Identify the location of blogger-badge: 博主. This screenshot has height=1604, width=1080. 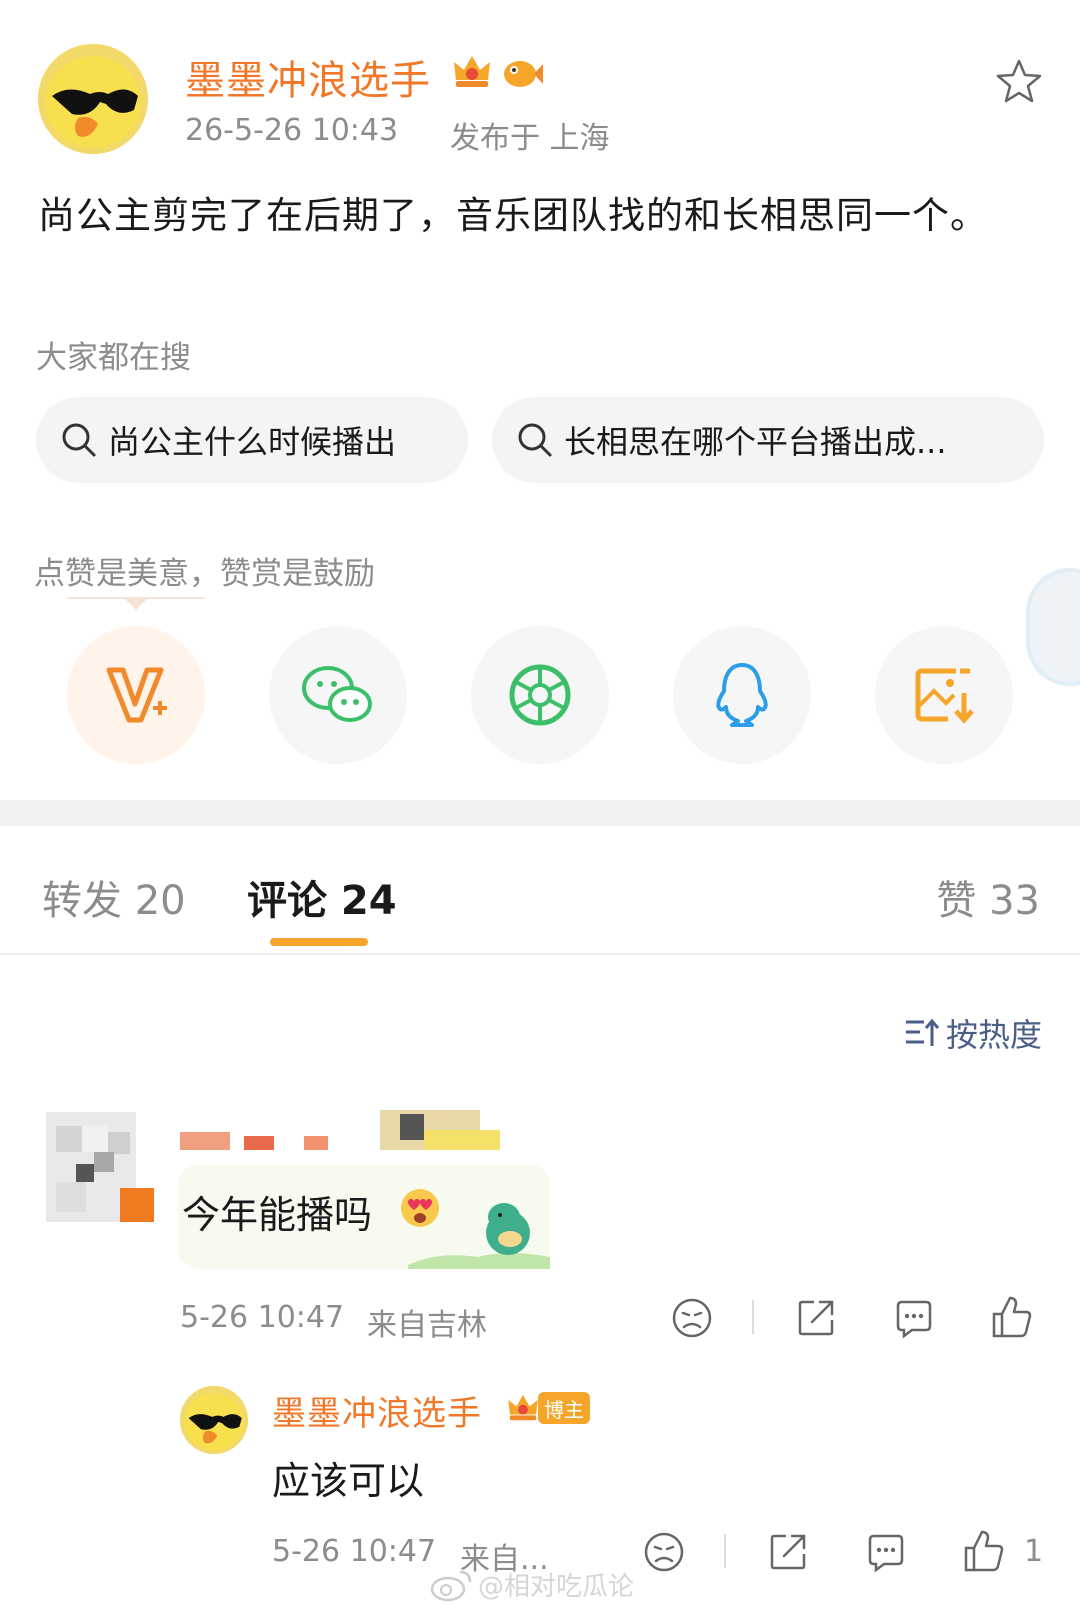
(564, 1408).